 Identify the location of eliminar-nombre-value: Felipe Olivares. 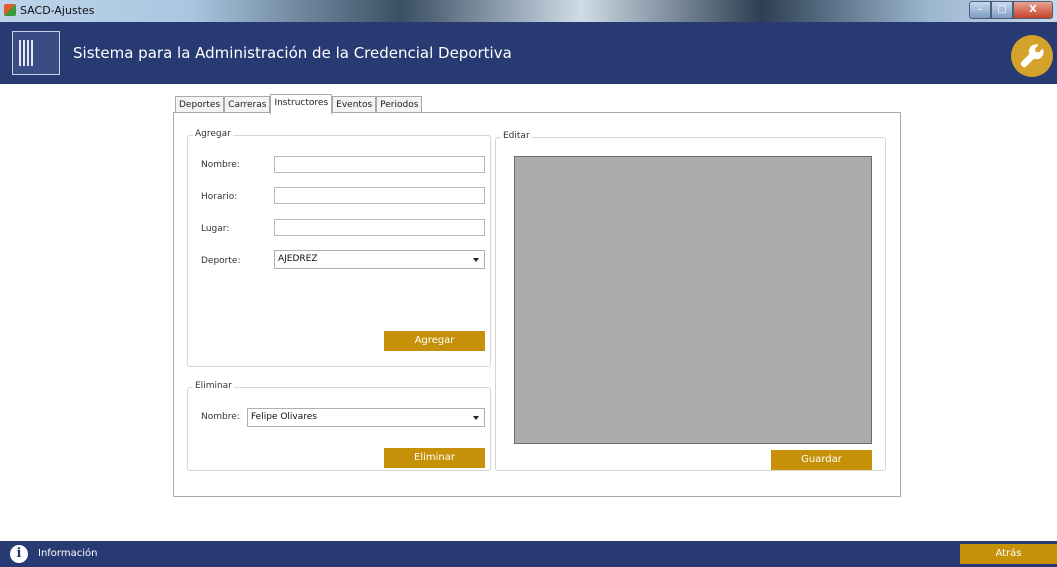
(284, 417).